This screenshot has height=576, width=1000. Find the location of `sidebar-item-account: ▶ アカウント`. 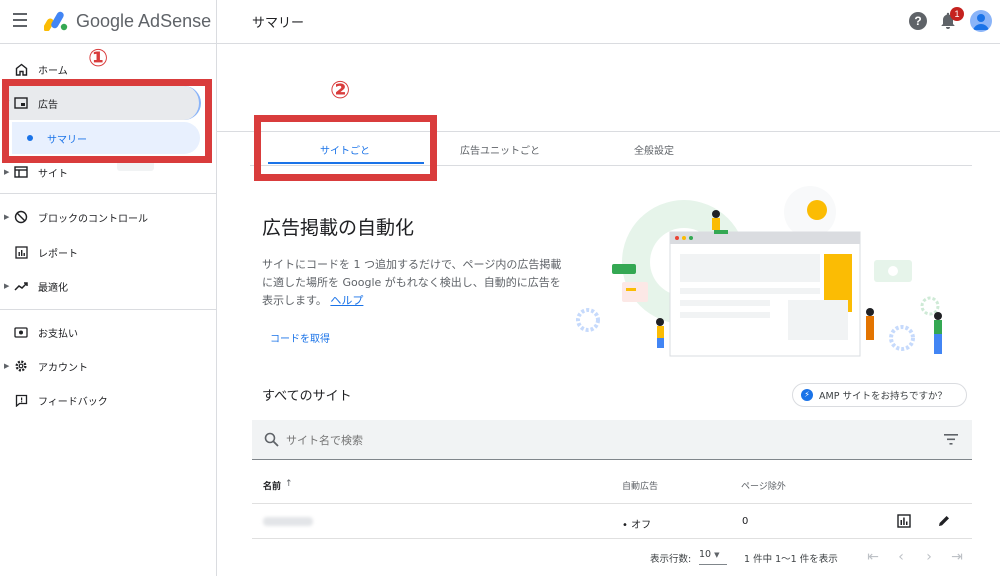

sidebar-item-account: ▶ アカウント is located at coordinates (108, 366).